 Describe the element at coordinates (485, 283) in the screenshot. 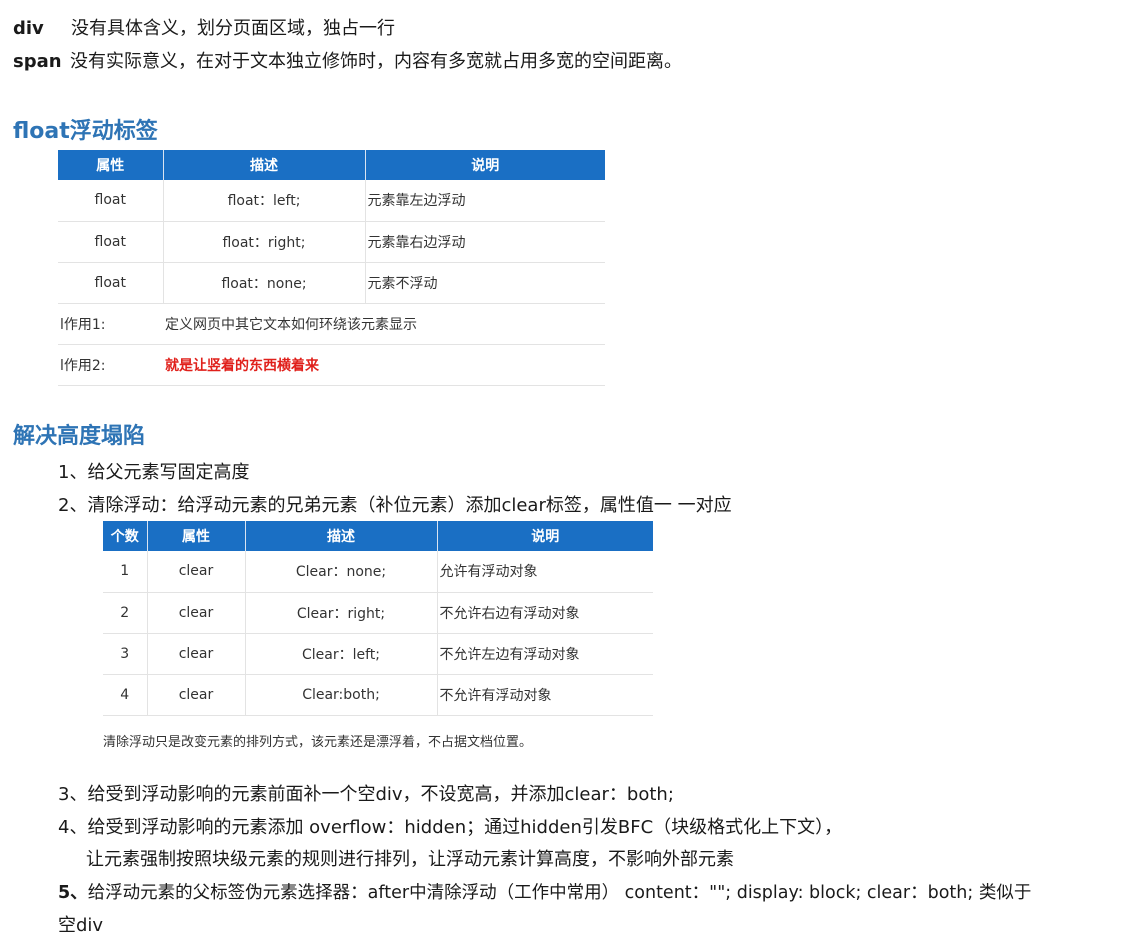

I see `float-row-explanation: 元素不浮动` at that location.